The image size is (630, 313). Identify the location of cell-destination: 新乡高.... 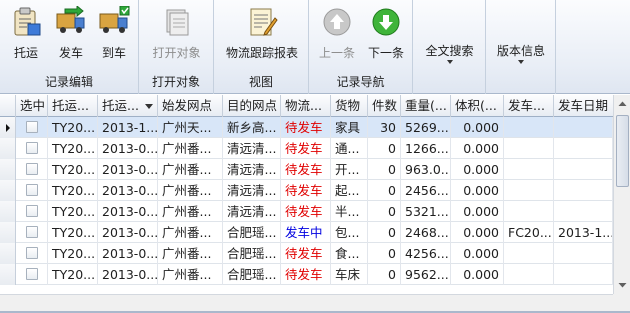
(252, 127).